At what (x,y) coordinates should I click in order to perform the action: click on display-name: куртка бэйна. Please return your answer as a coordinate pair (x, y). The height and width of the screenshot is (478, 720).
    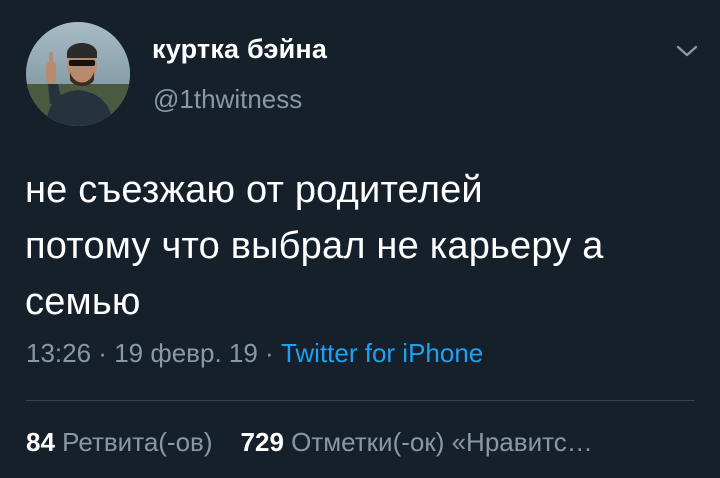
    Looking at the image, I should click on (239, 49).